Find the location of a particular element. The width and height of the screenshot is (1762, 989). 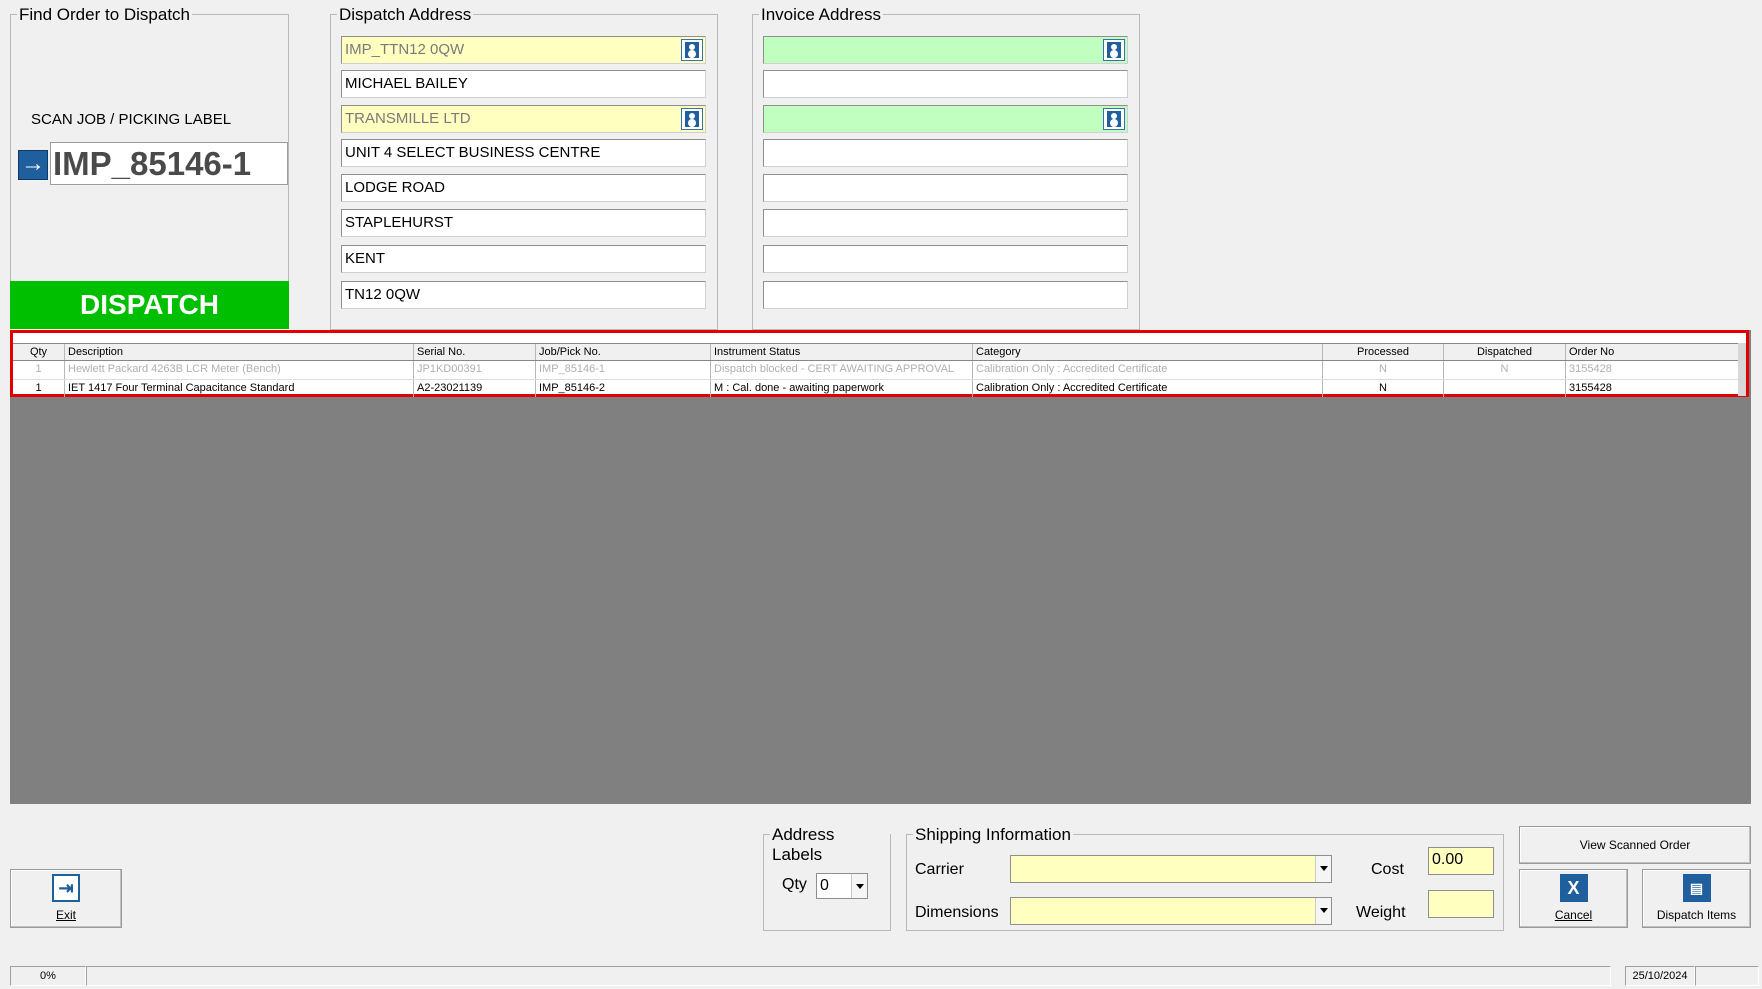

address-labels-title: Address Labels is located at coordinates (830, 845).